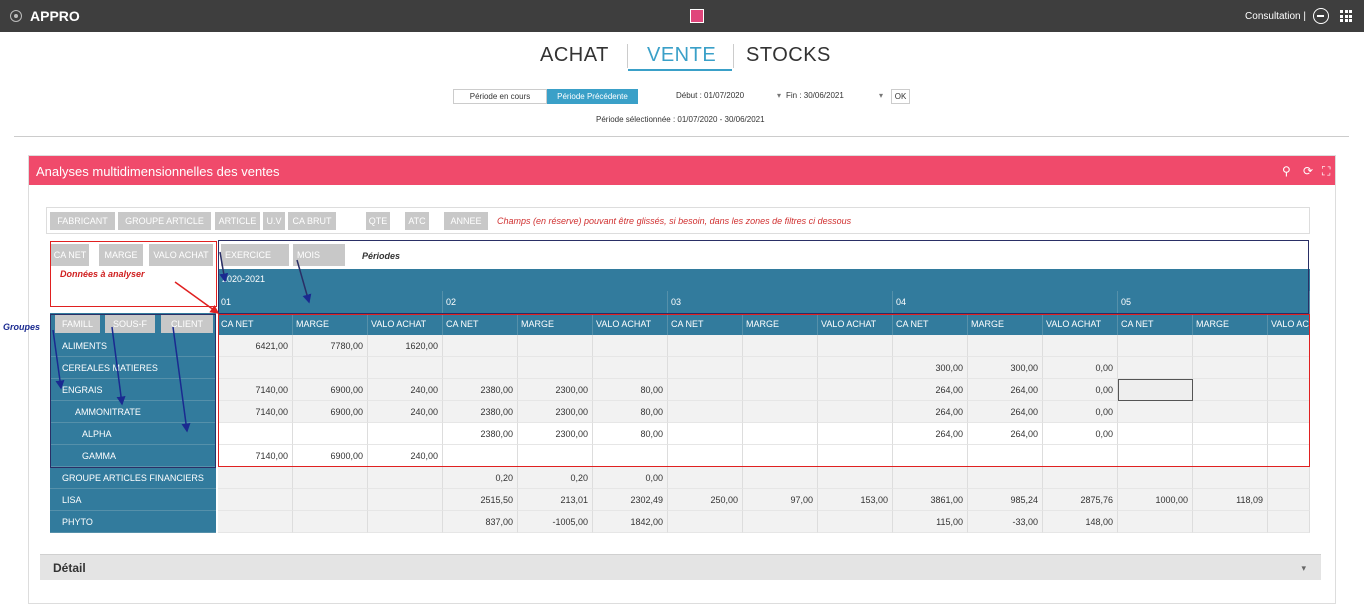 This screenshot has height=607, width=1364. I want to click on detail-title: Détail, so click(69, 568).